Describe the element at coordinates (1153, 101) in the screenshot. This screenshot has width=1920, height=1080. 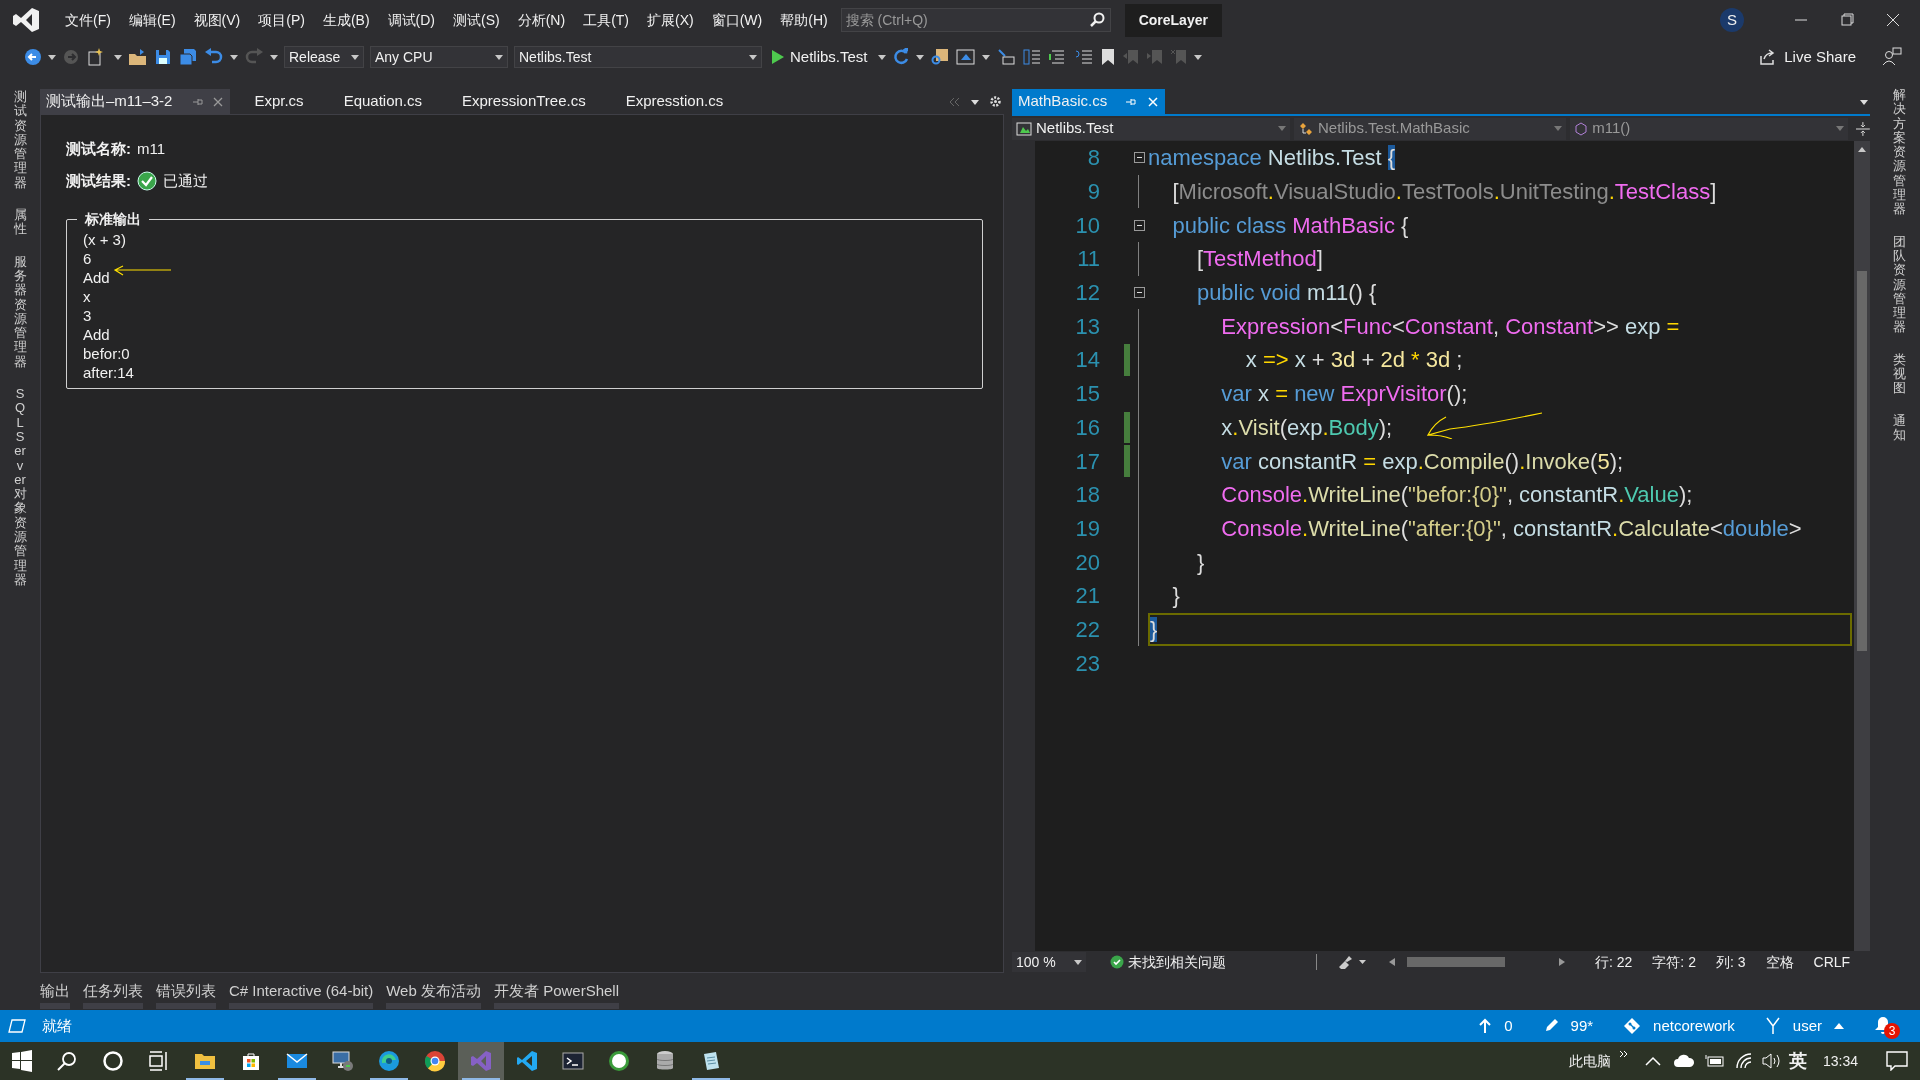
I see `close-icon` at that location.